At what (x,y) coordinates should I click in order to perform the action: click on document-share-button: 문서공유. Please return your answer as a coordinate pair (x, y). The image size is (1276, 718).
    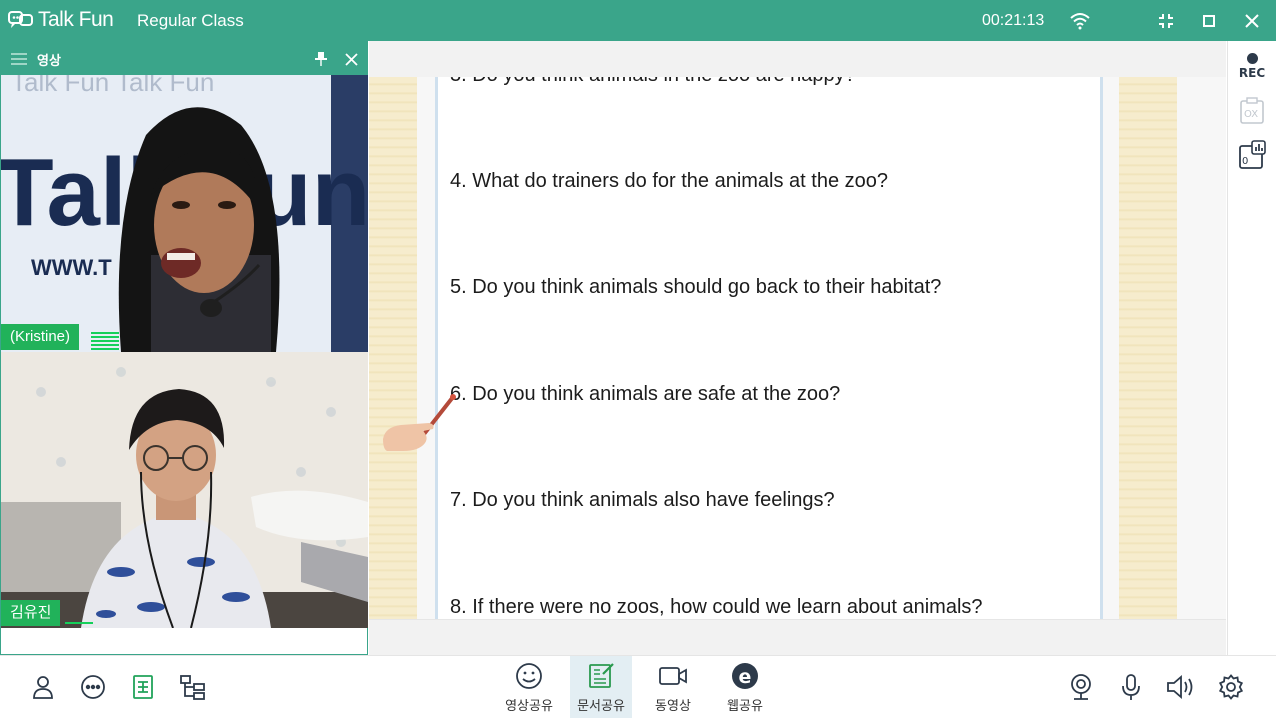
    Looking at the image, I should click on (601, 687).